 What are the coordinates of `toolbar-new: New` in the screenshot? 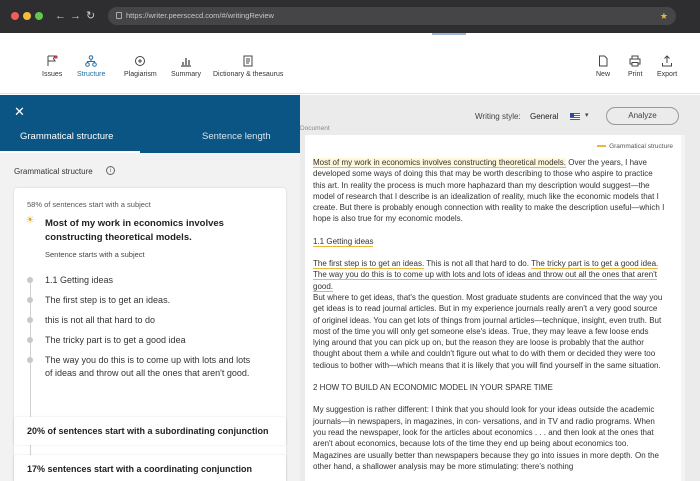 It's located at (603, 66).